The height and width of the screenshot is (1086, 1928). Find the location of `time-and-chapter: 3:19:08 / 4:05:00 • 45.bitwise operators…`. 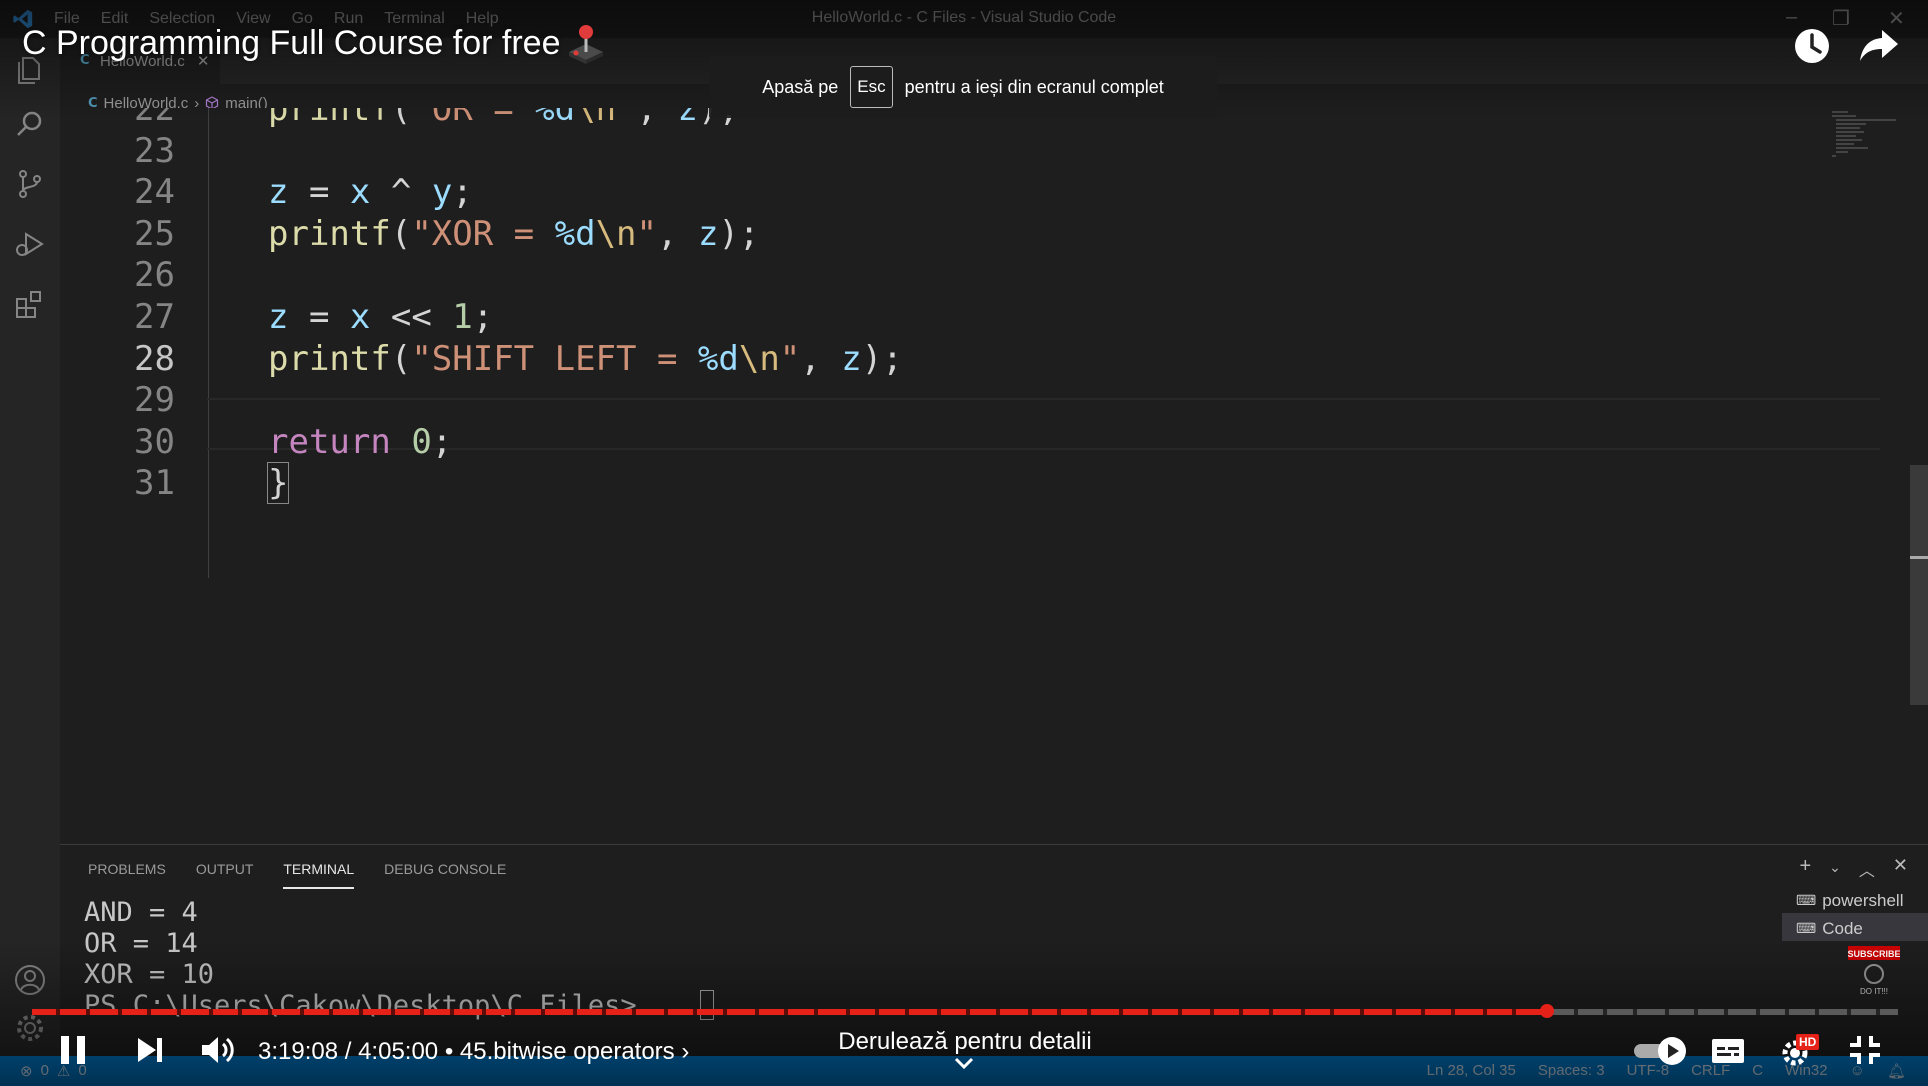

time-and-chapter: 3:19:08 / 4:05:00 • 45.bitwise operators… is located at coordinates (473, 1052).